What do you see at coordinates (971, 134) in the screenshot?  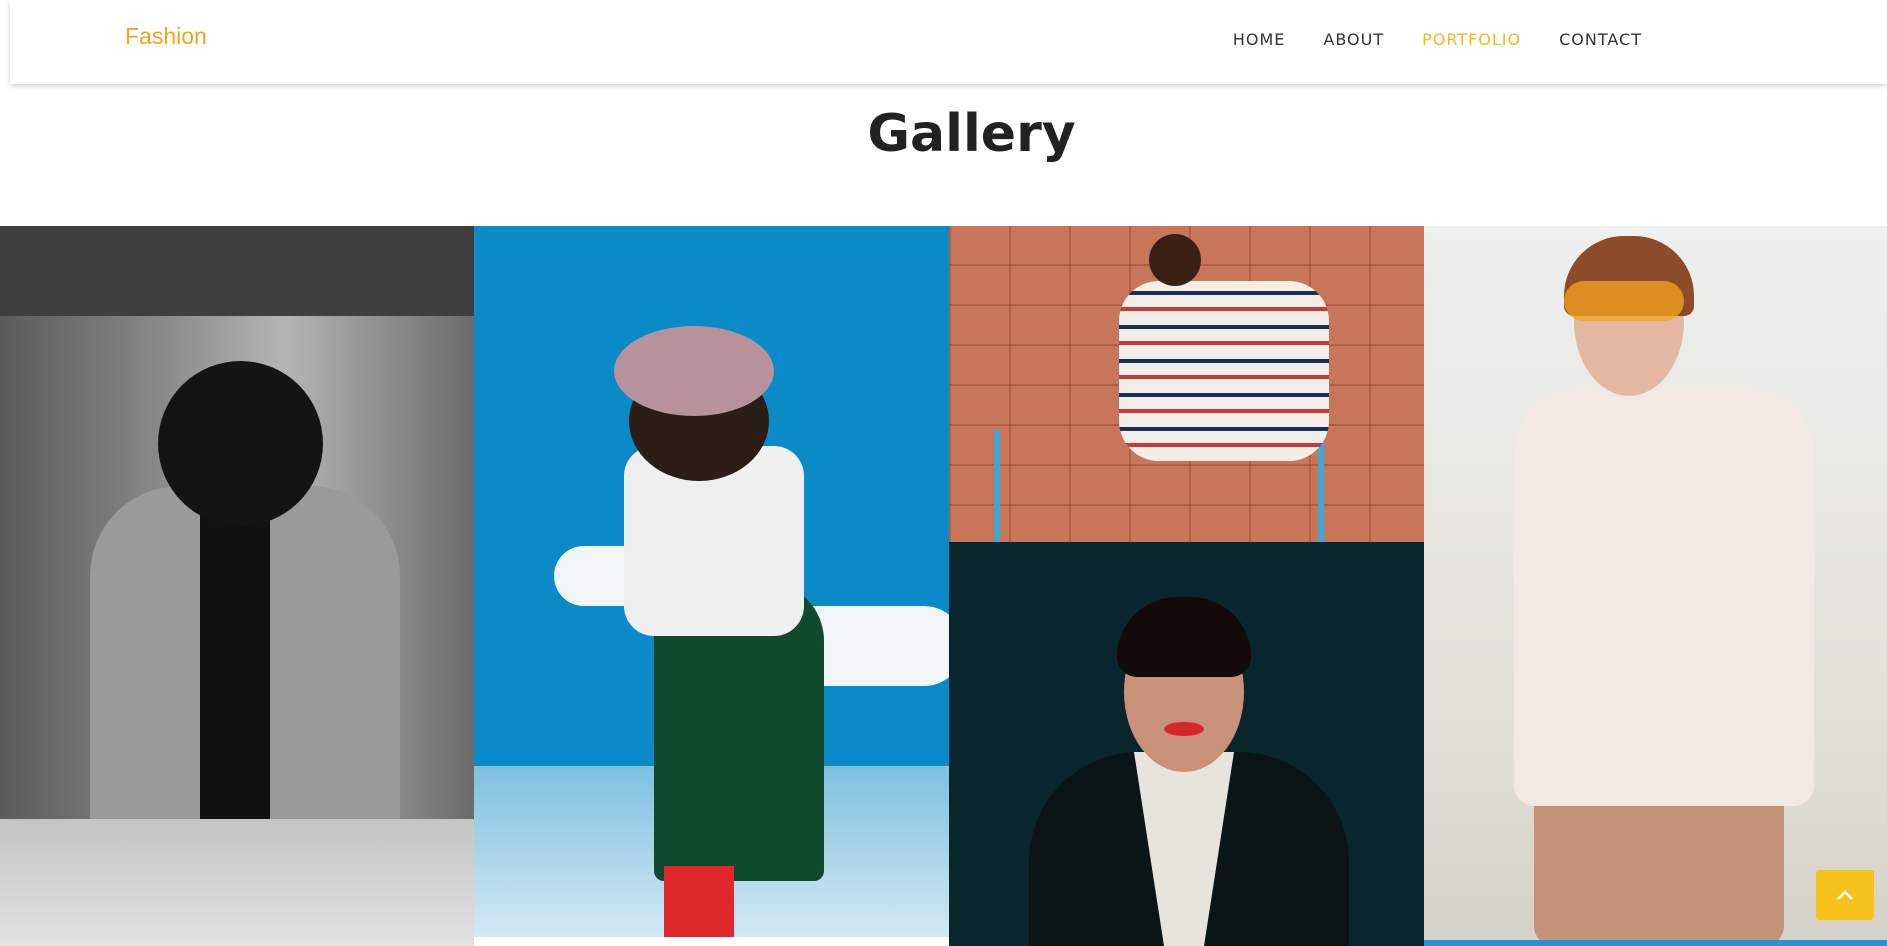 I see `gallery-title: Gallery` at bounding box center [971, 134].